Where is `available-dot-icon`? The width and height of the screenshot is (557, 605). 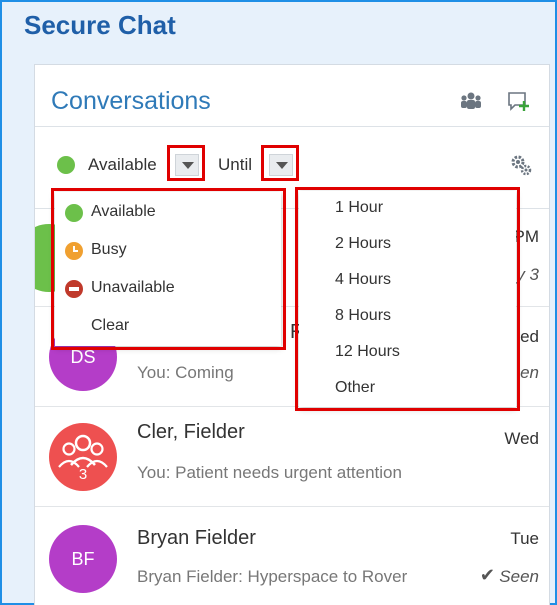 available-dot-icon is located at coordinates (66, 165).